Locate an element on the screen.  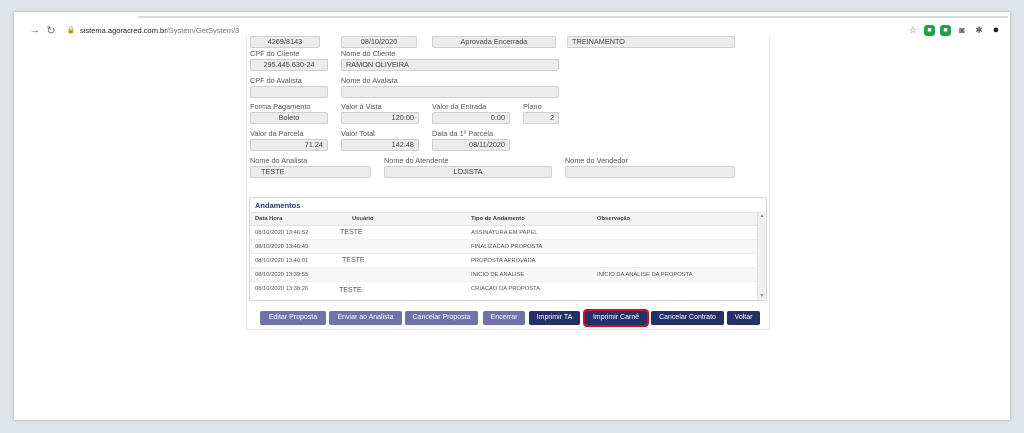
voltar-button: Voltar is located at coordinates (743, 318).